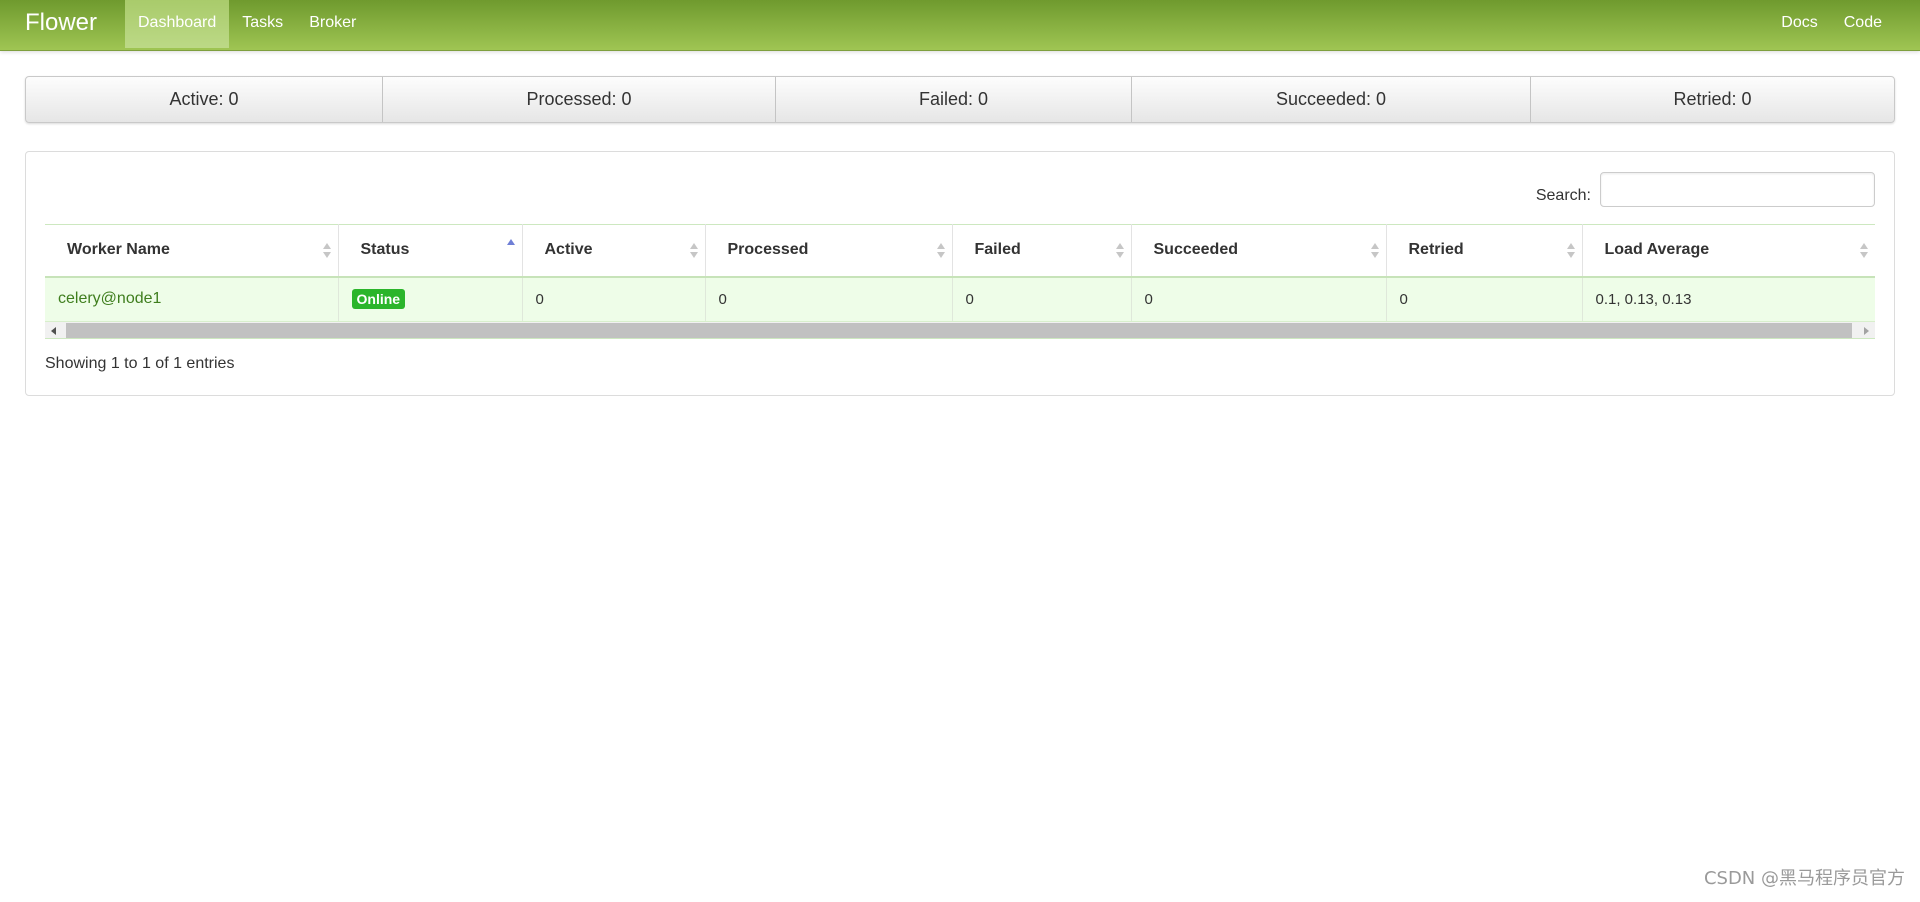 Image resolution: width=1920 pixels, height=902 pixels. I want to click on cell-succeeded: 0, so click(1259, 299).